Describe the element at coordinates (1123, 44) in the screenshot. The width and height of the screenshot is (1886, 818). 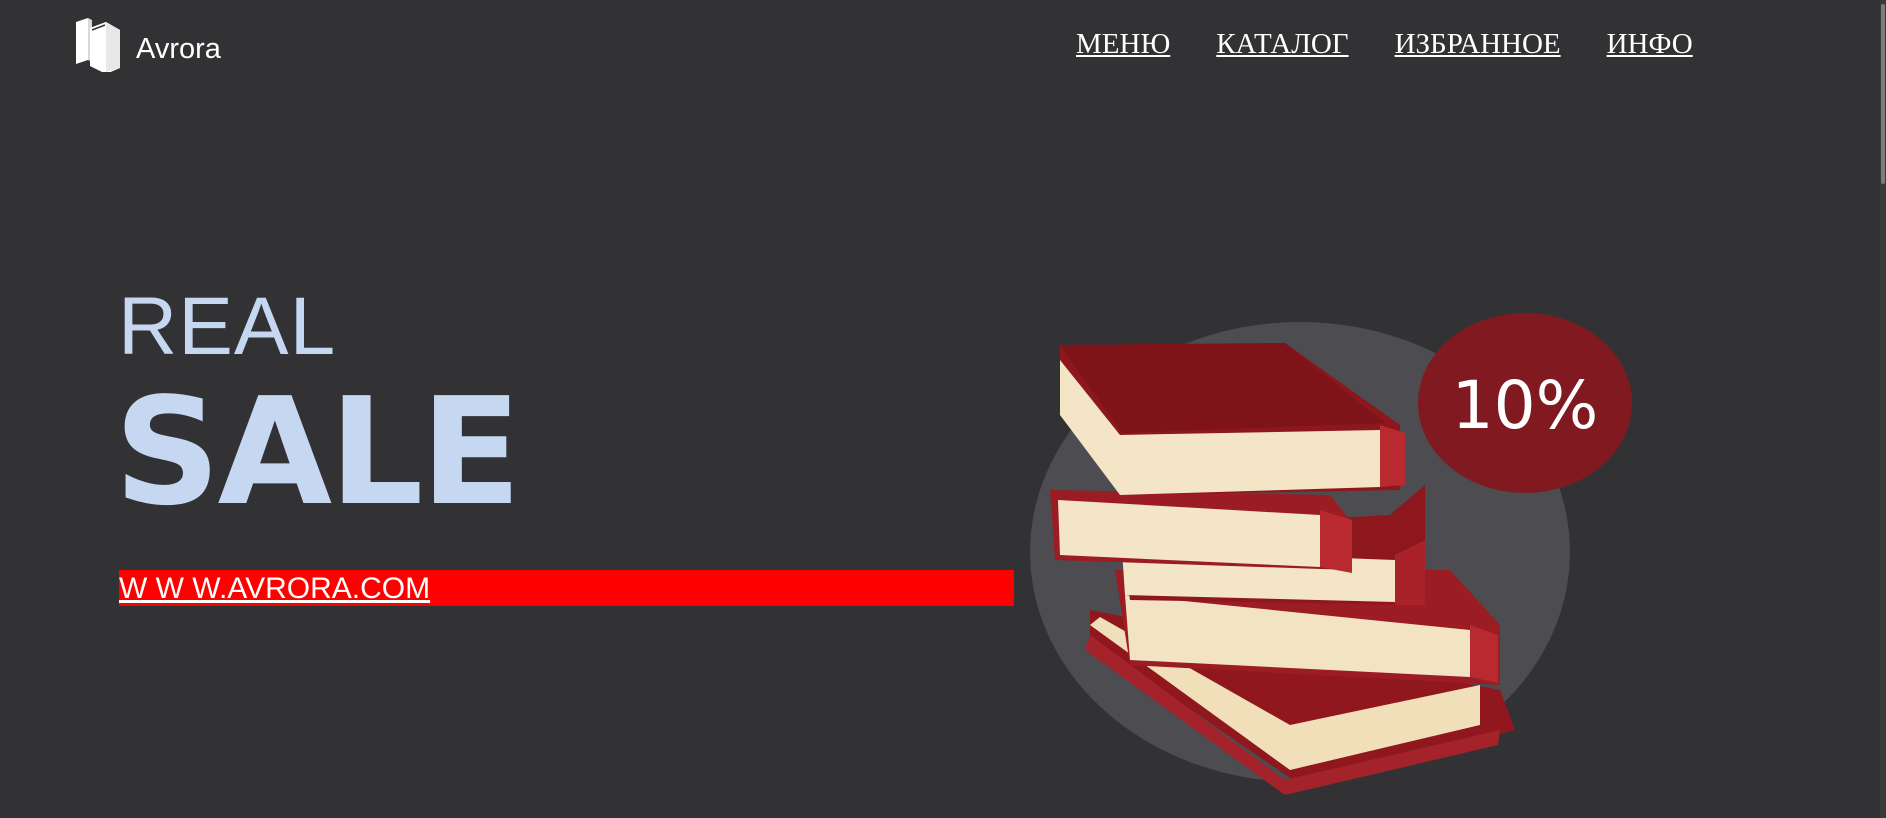
I see `nav-menu: МЕНЮ` at that location.